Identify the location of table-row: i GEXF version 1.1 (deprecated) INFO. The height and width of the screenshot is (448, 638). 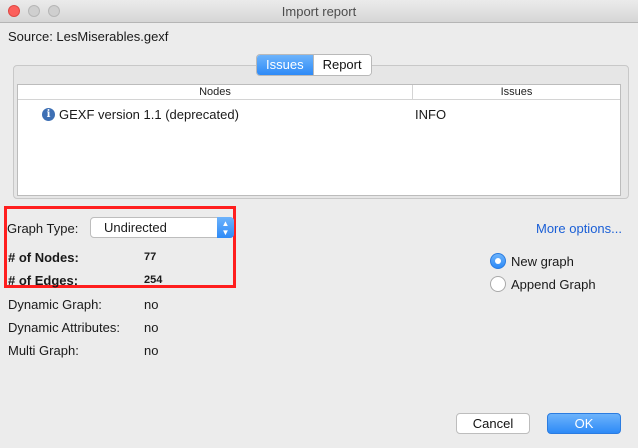
(319, 114).